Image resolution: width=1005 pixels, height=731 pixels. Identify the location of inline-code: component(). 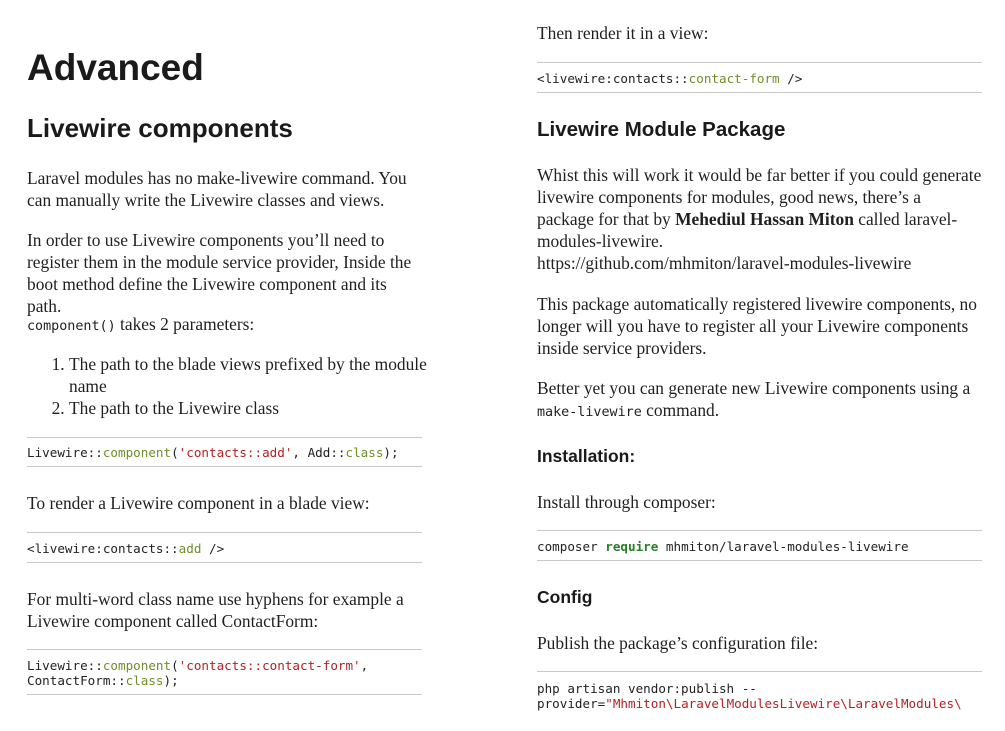
(71, 326).